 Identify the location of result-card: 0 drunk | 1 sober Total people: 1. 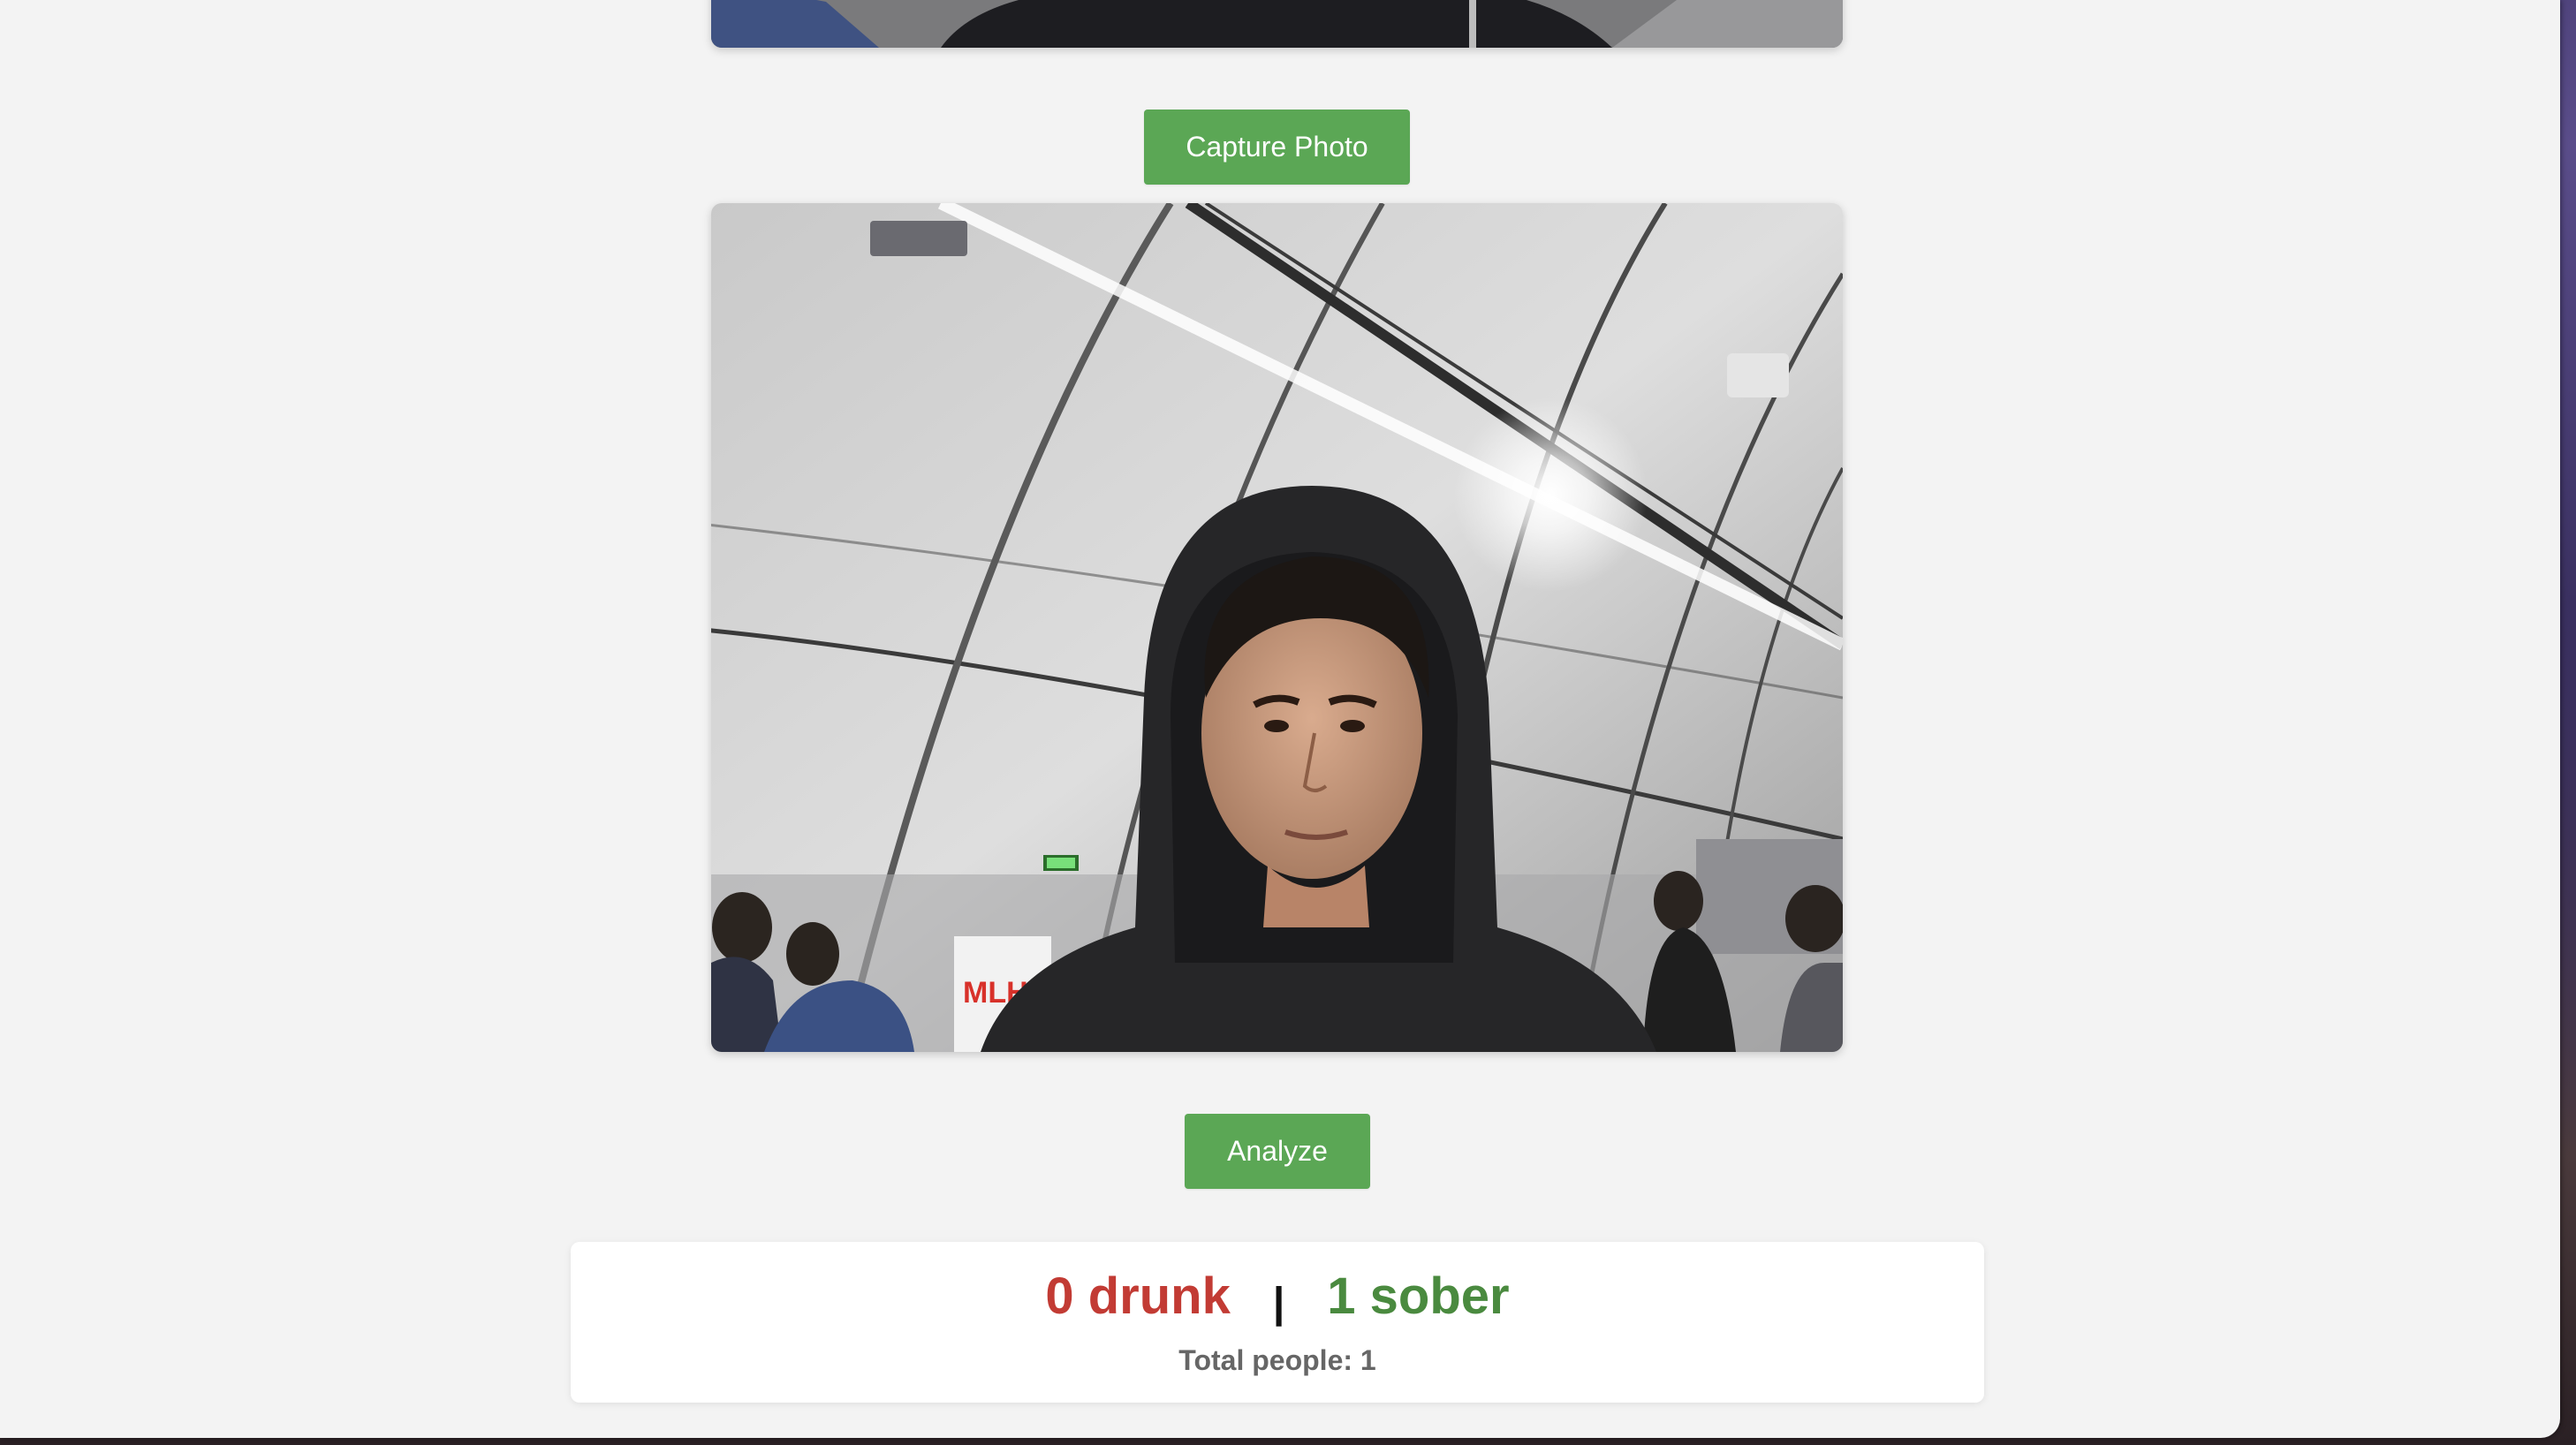
(1278, 1322).